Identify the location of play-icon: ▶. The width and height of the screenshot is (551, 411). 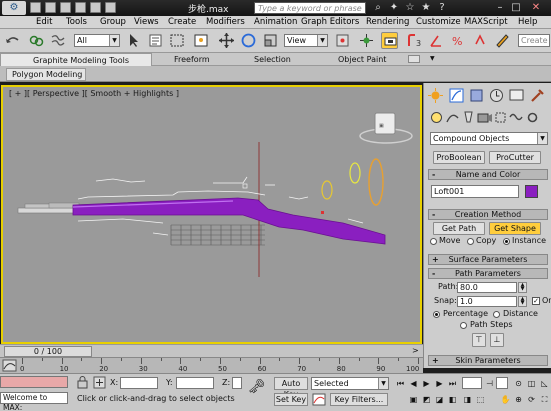
(426, 383).